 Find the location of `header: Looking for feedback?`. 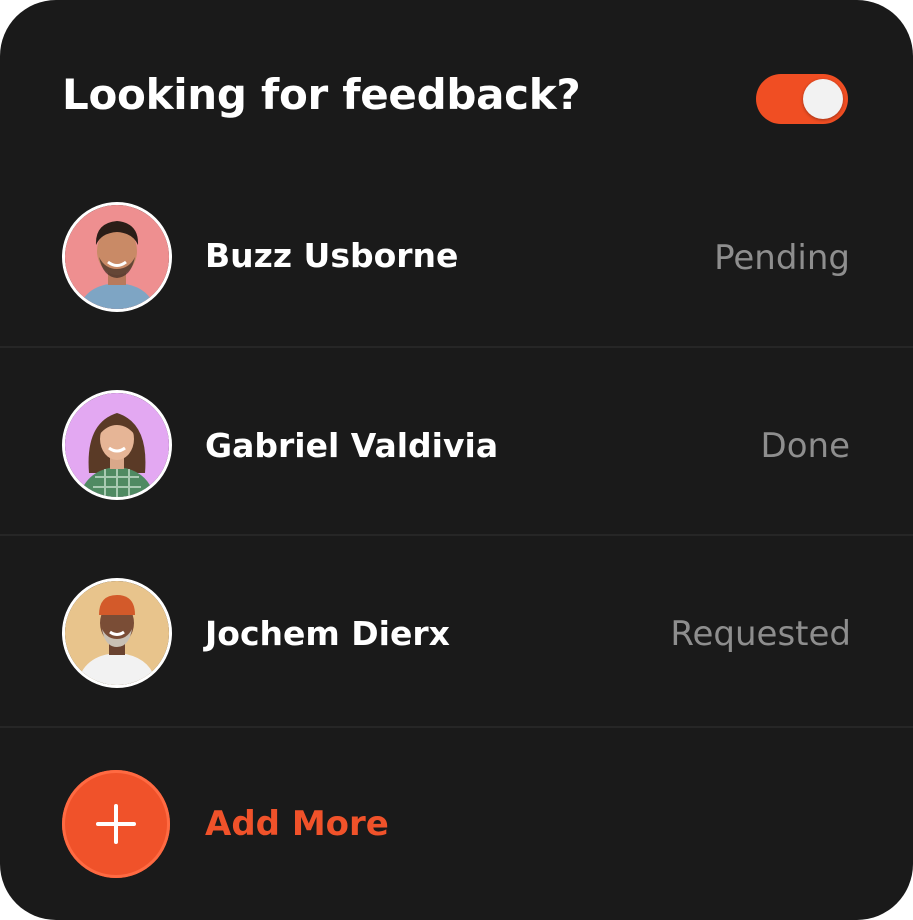

header: Looking for feedback? is located at coordinates (456, 102).